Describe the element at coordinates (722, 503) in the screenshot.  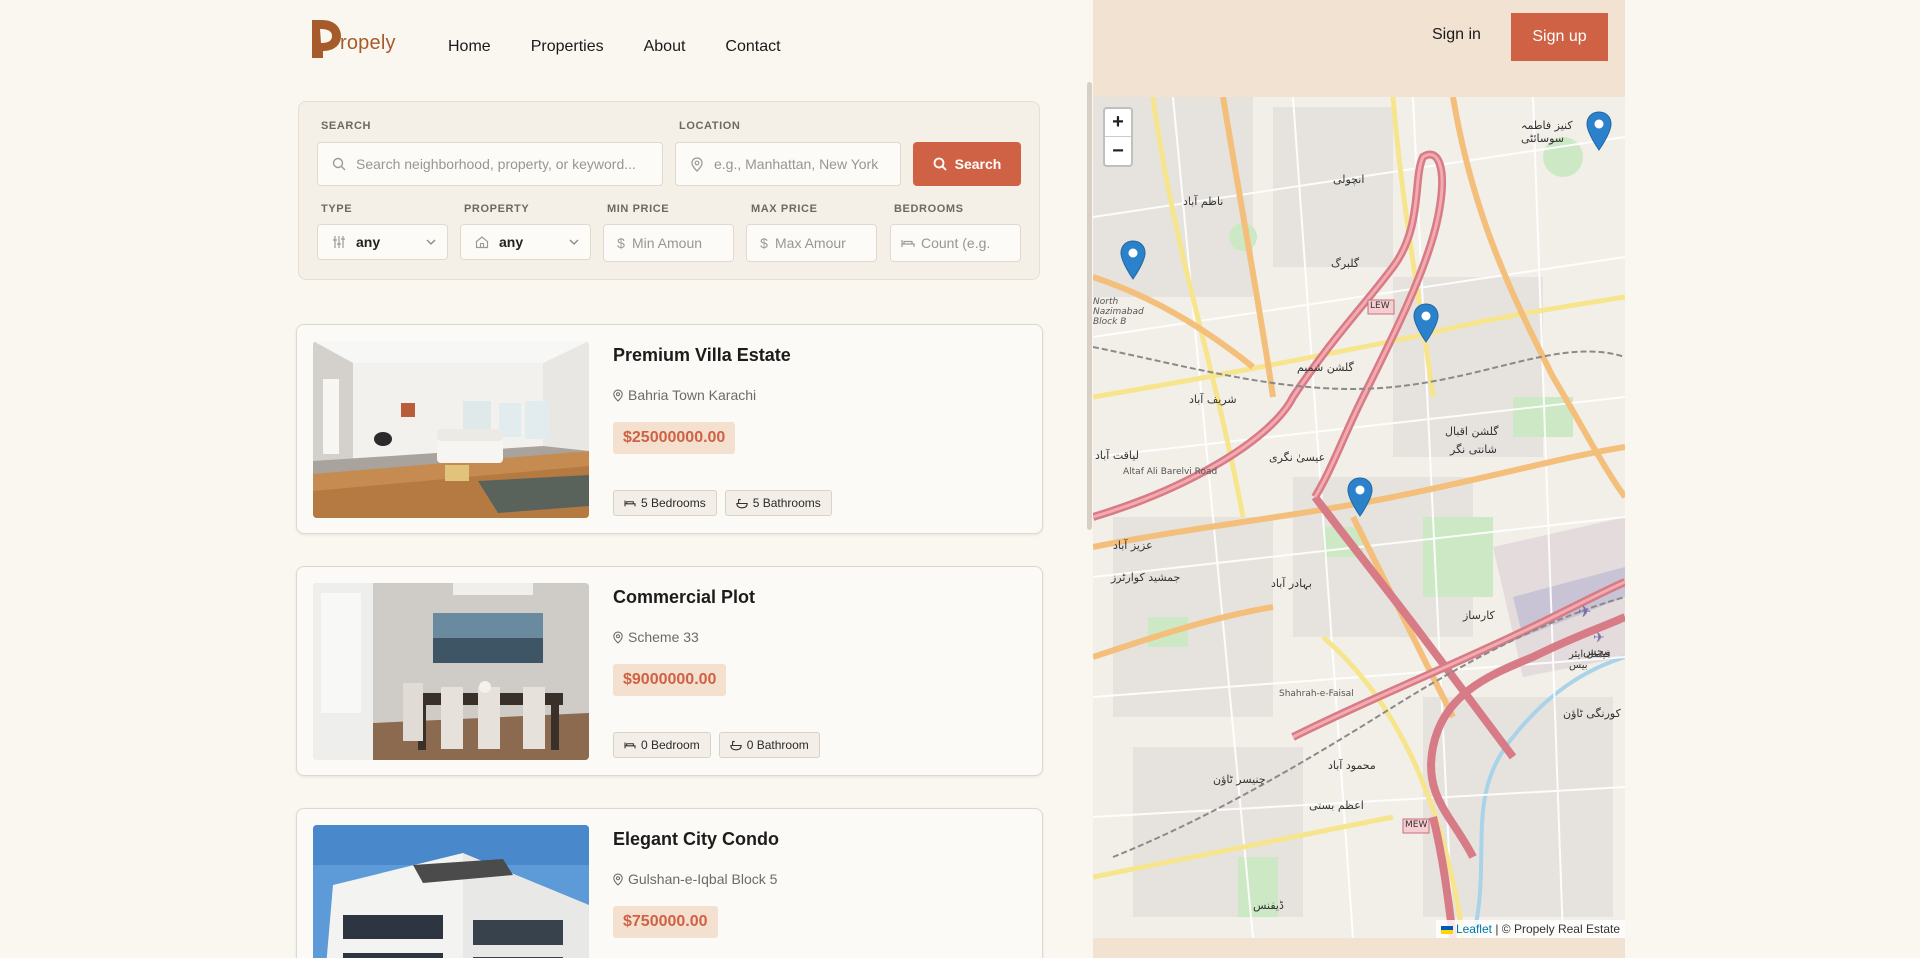
I see `listing-features: 5 Bedrooms 5 Bathrooms` at that location.